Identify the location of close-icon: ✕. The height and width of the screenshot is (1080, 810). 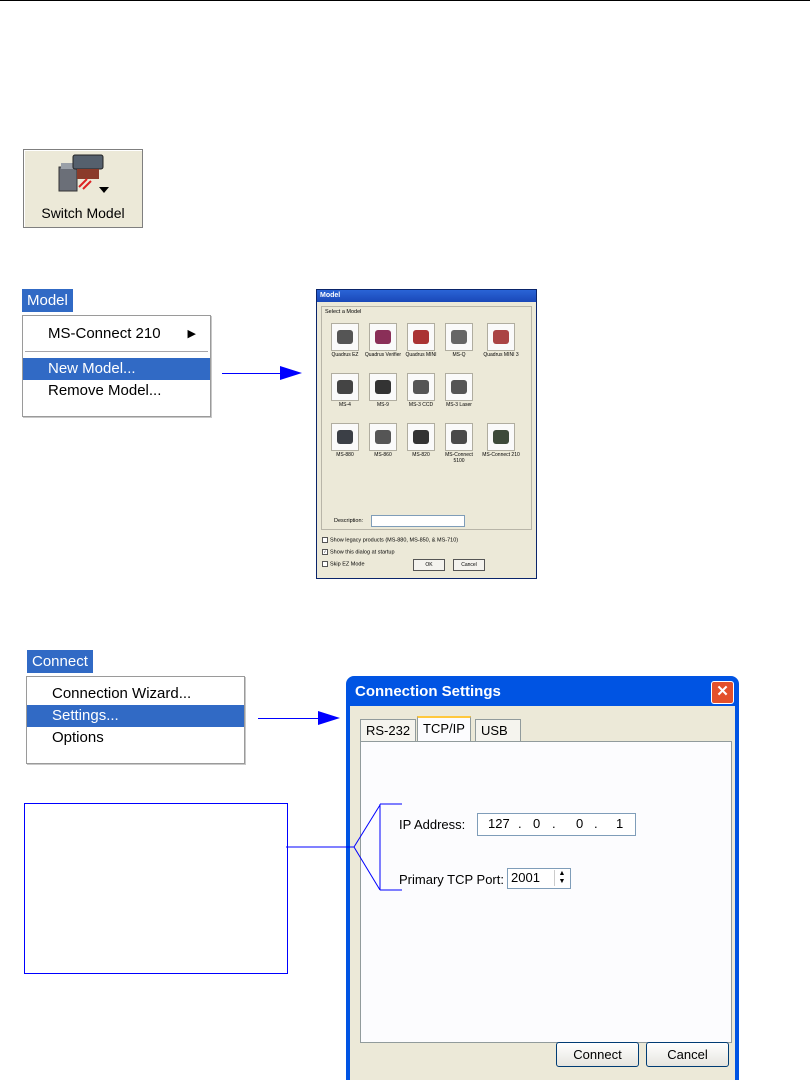
(722, 692).